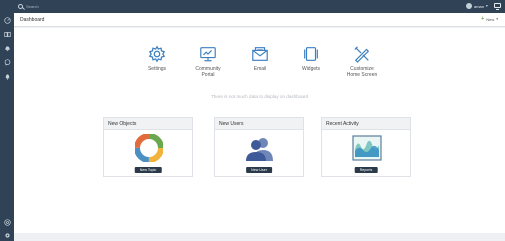 This screenshot has height=241, width=505. I want to click on quick-action-email: Email, so click(260, 58).